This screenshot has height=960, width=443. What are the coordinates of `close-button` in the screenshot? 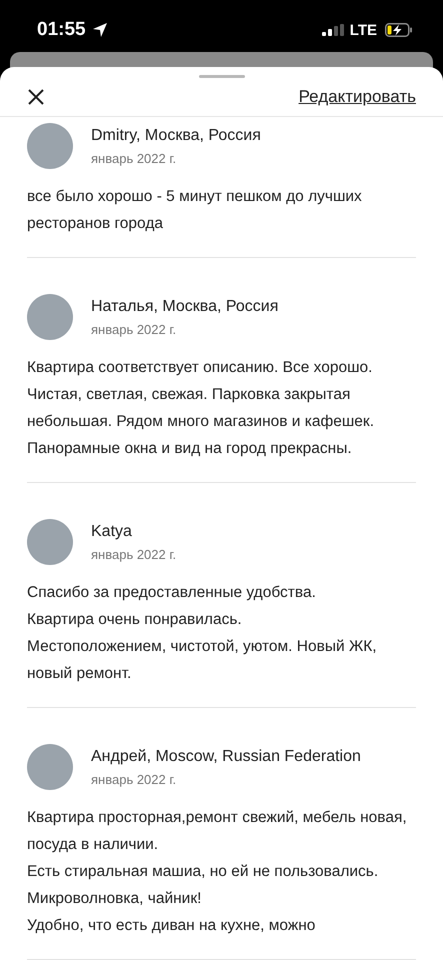 It's located at (36, 97).